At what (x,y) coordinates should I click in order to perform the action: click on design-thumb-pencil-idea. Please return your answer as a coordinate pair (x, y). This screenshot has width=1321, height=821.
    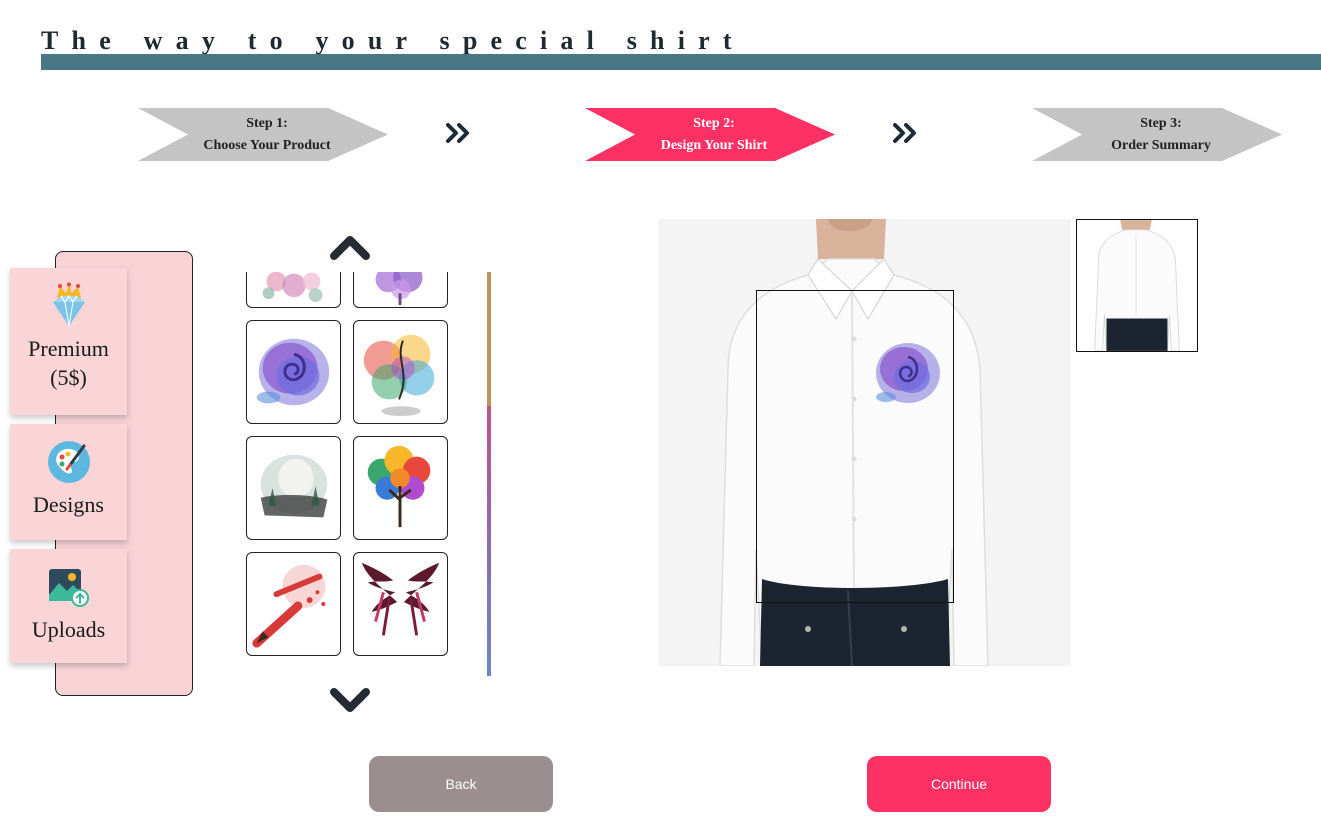
    Looking at the image, I should click on (293, 604).